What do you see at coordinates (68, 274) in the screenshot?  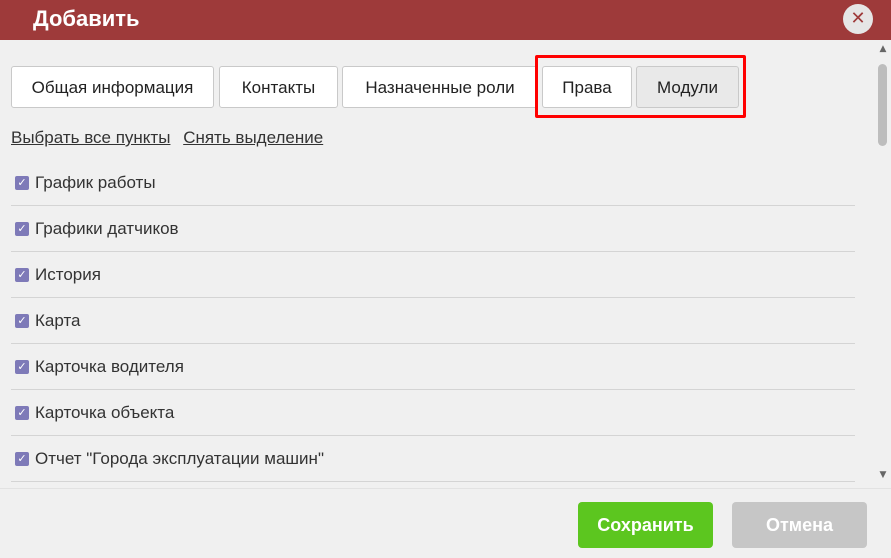 I see `list-item-label: История` at bounding box center [68, 274].